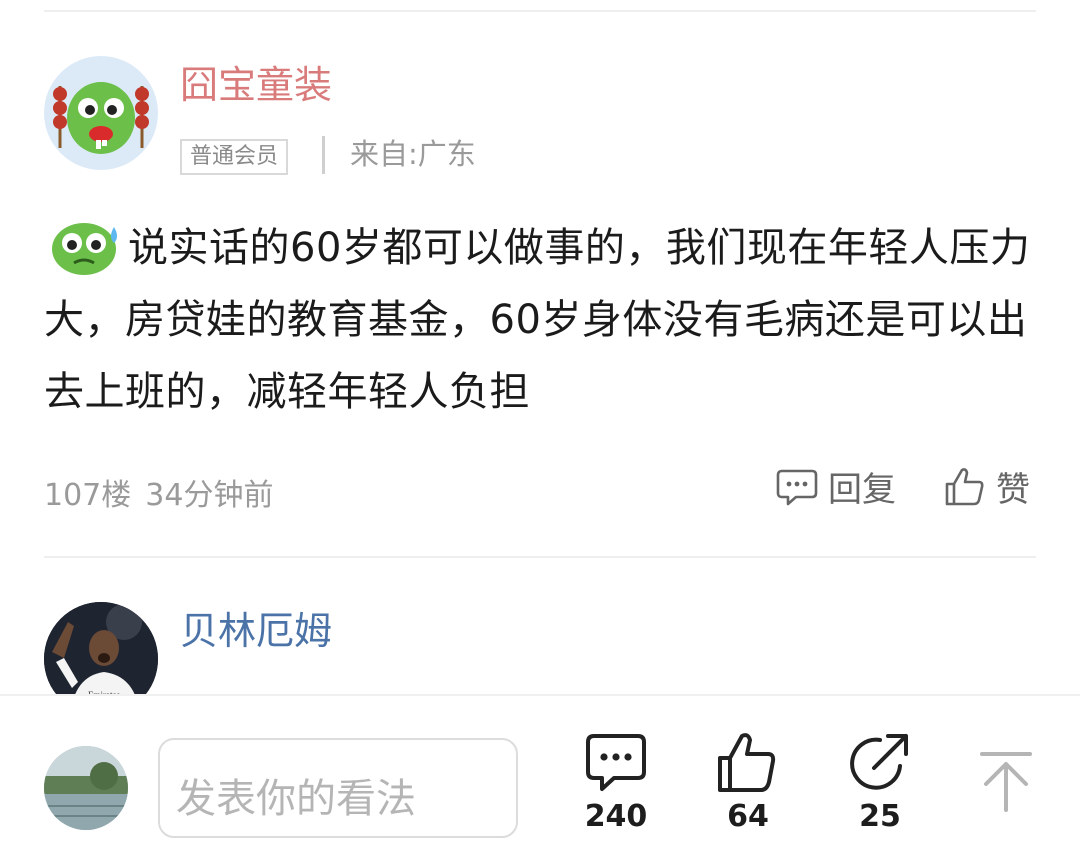  Describe the element at coordinates (209, 495) in the screenshot. I see `post-time: 34分钟前` at that location.